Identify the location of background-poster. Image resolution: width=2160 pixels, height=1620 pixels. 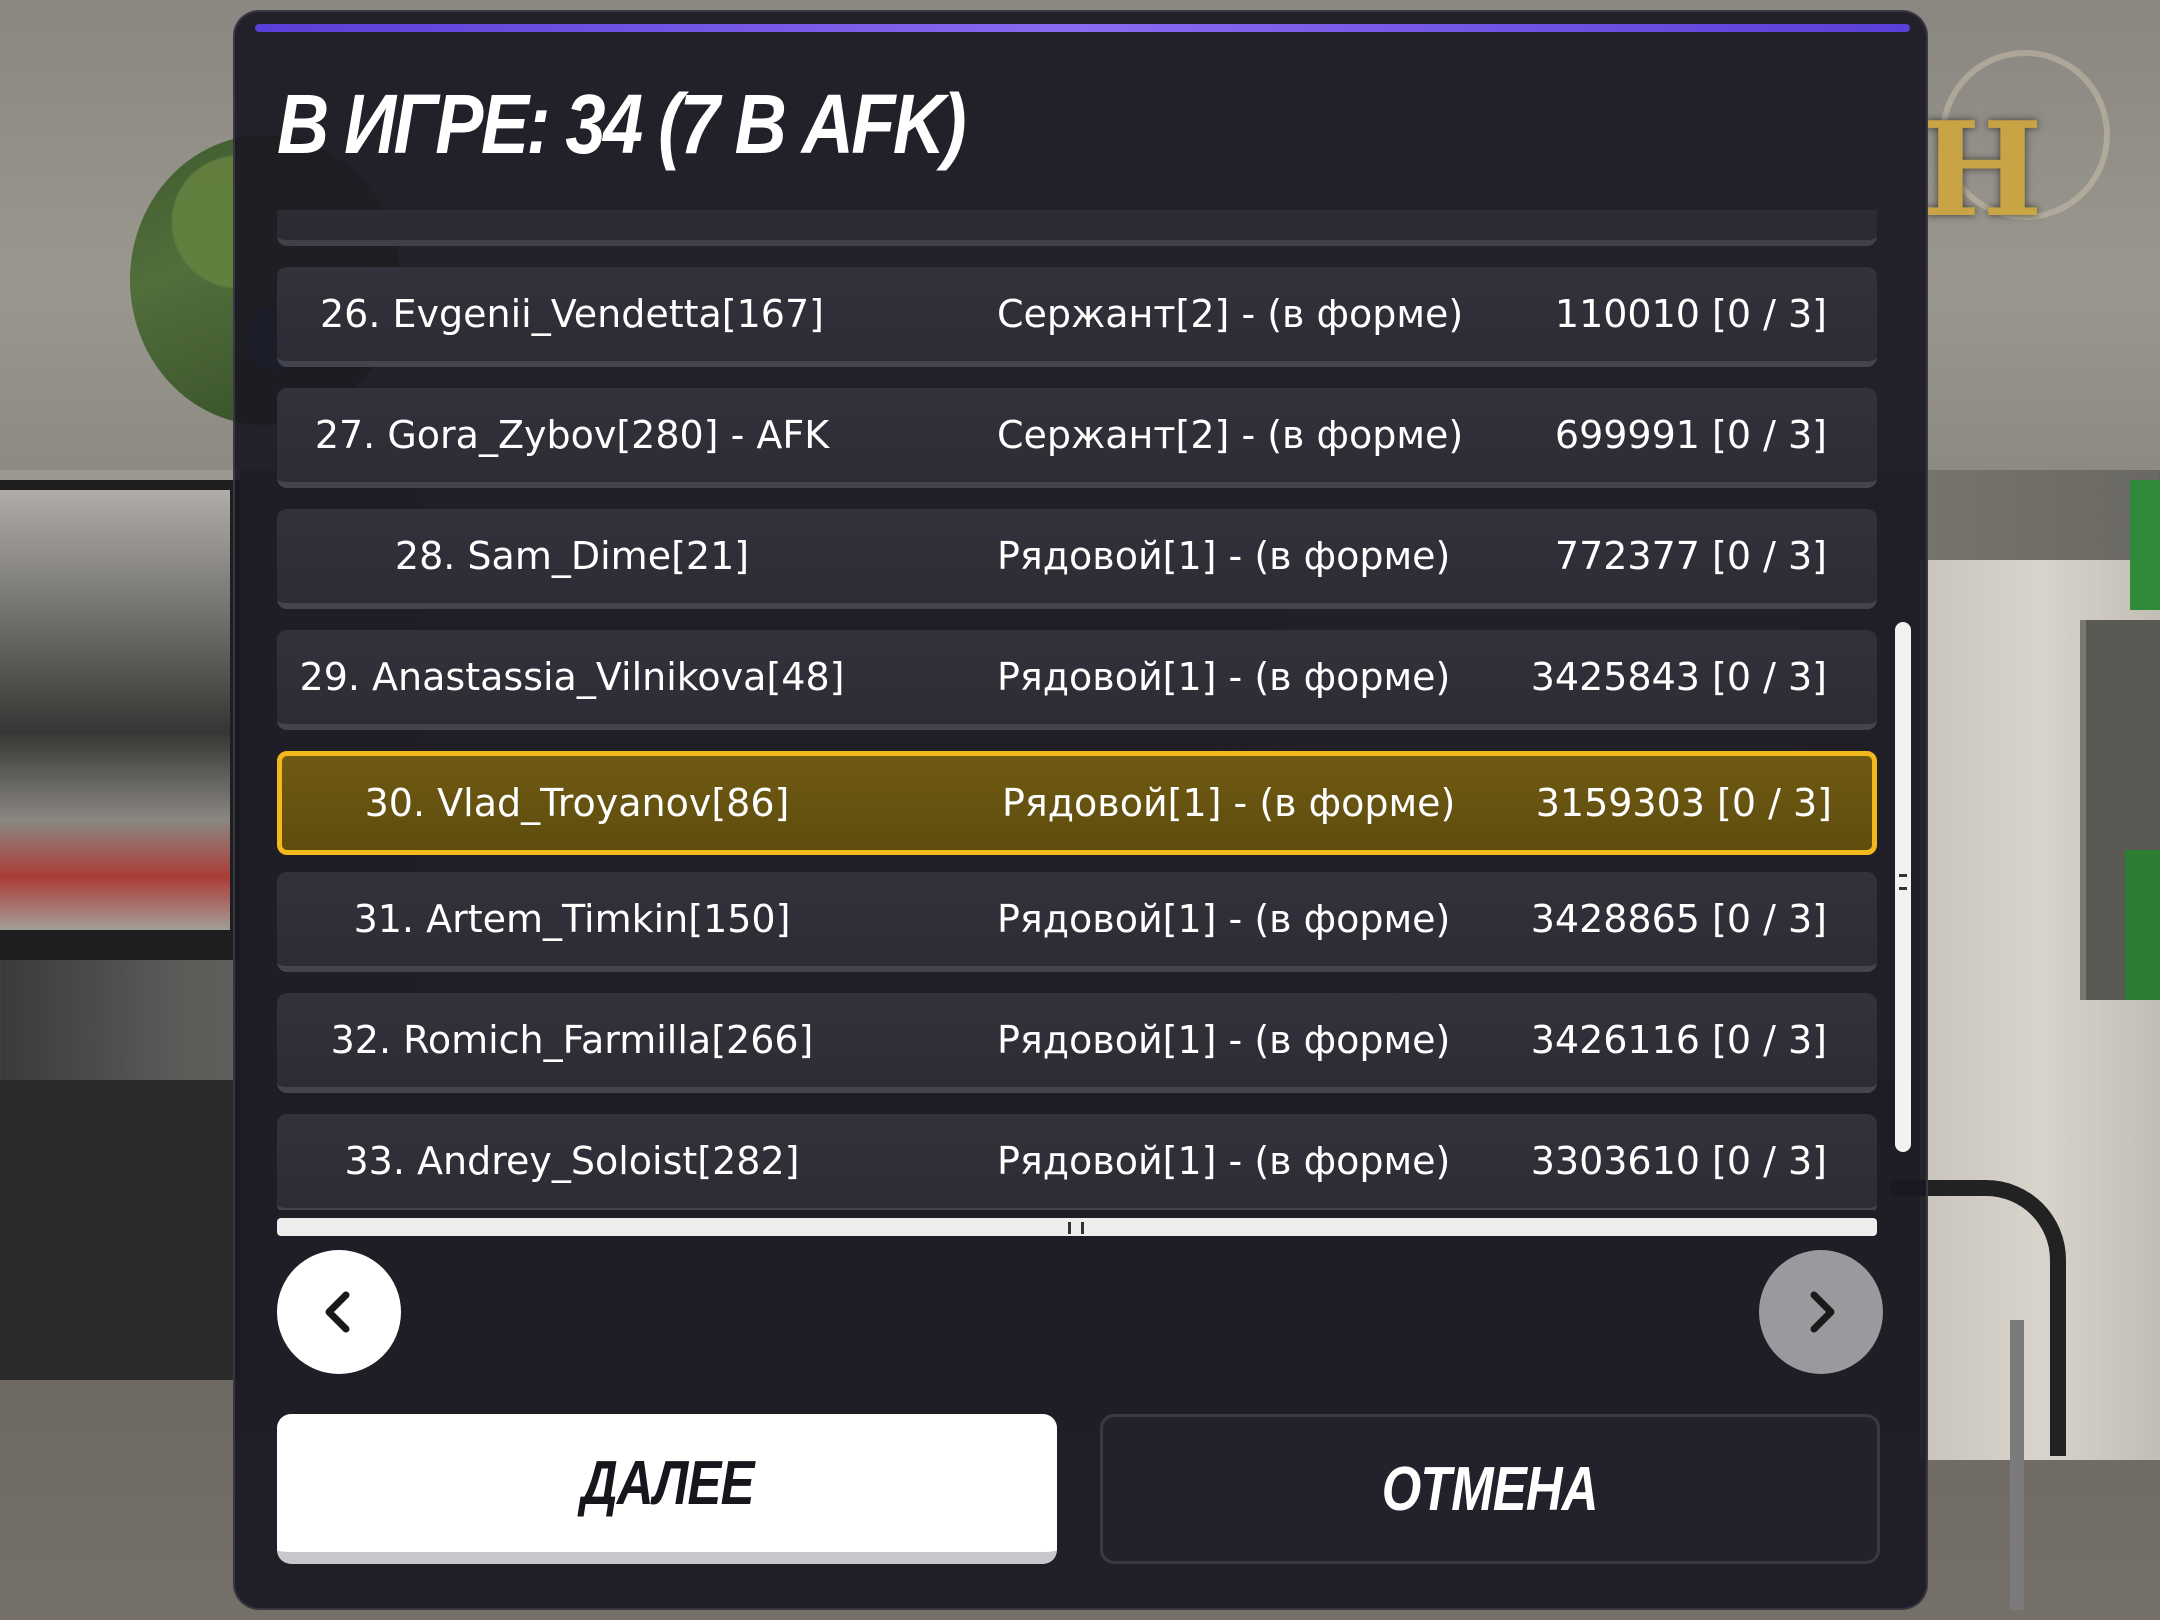
(115, 710).